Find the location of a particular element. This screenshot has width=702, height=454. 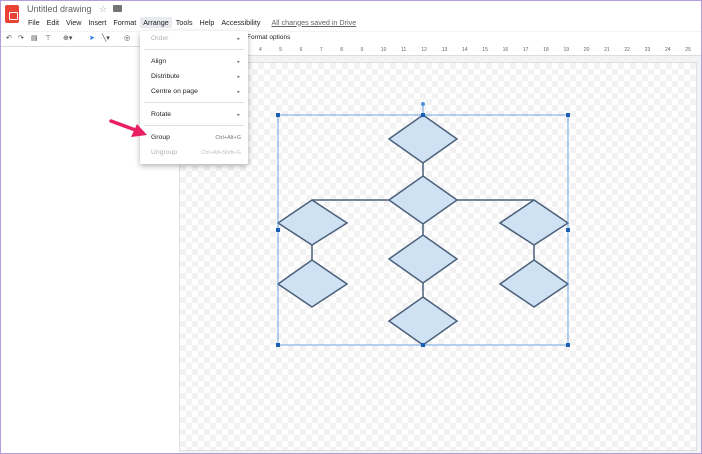

annotation-arrow-icon is located at coordinates (128, 128).